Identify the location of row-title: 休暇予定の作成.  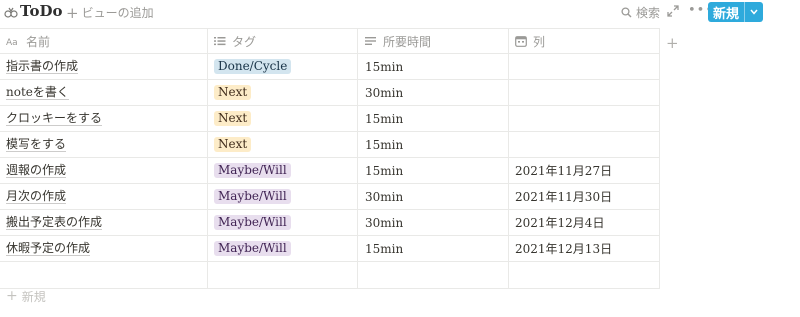
(48, 248).